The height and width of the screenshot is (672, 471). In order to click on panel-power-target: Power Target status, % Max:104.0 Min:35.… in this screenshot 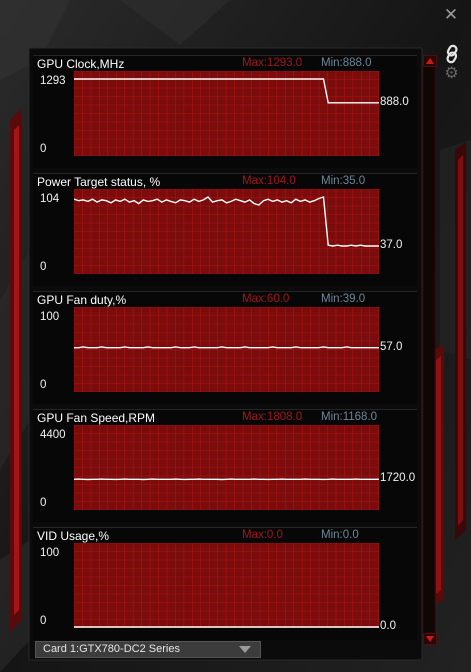, I will do `click(225, 229)`.